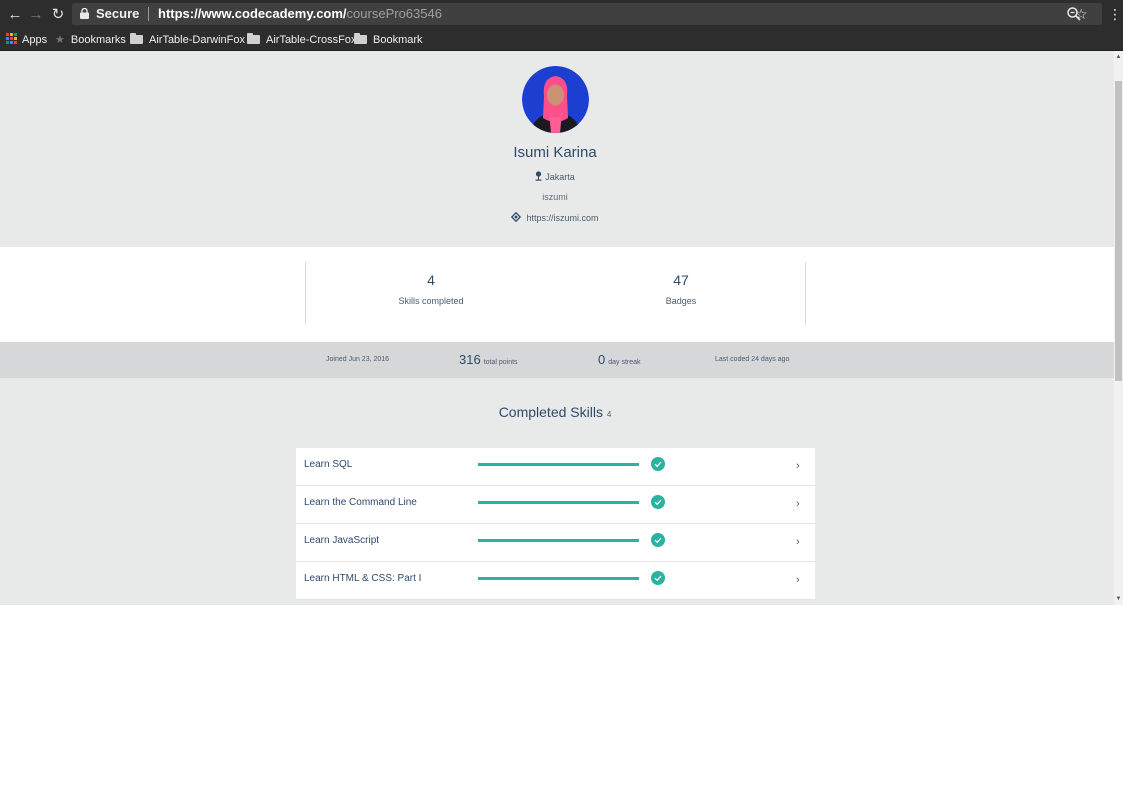 This screenshot has height=794, width=1123. Describe the element at coordinates (555, 99) in the screenshot. I see `avatar` at that location.